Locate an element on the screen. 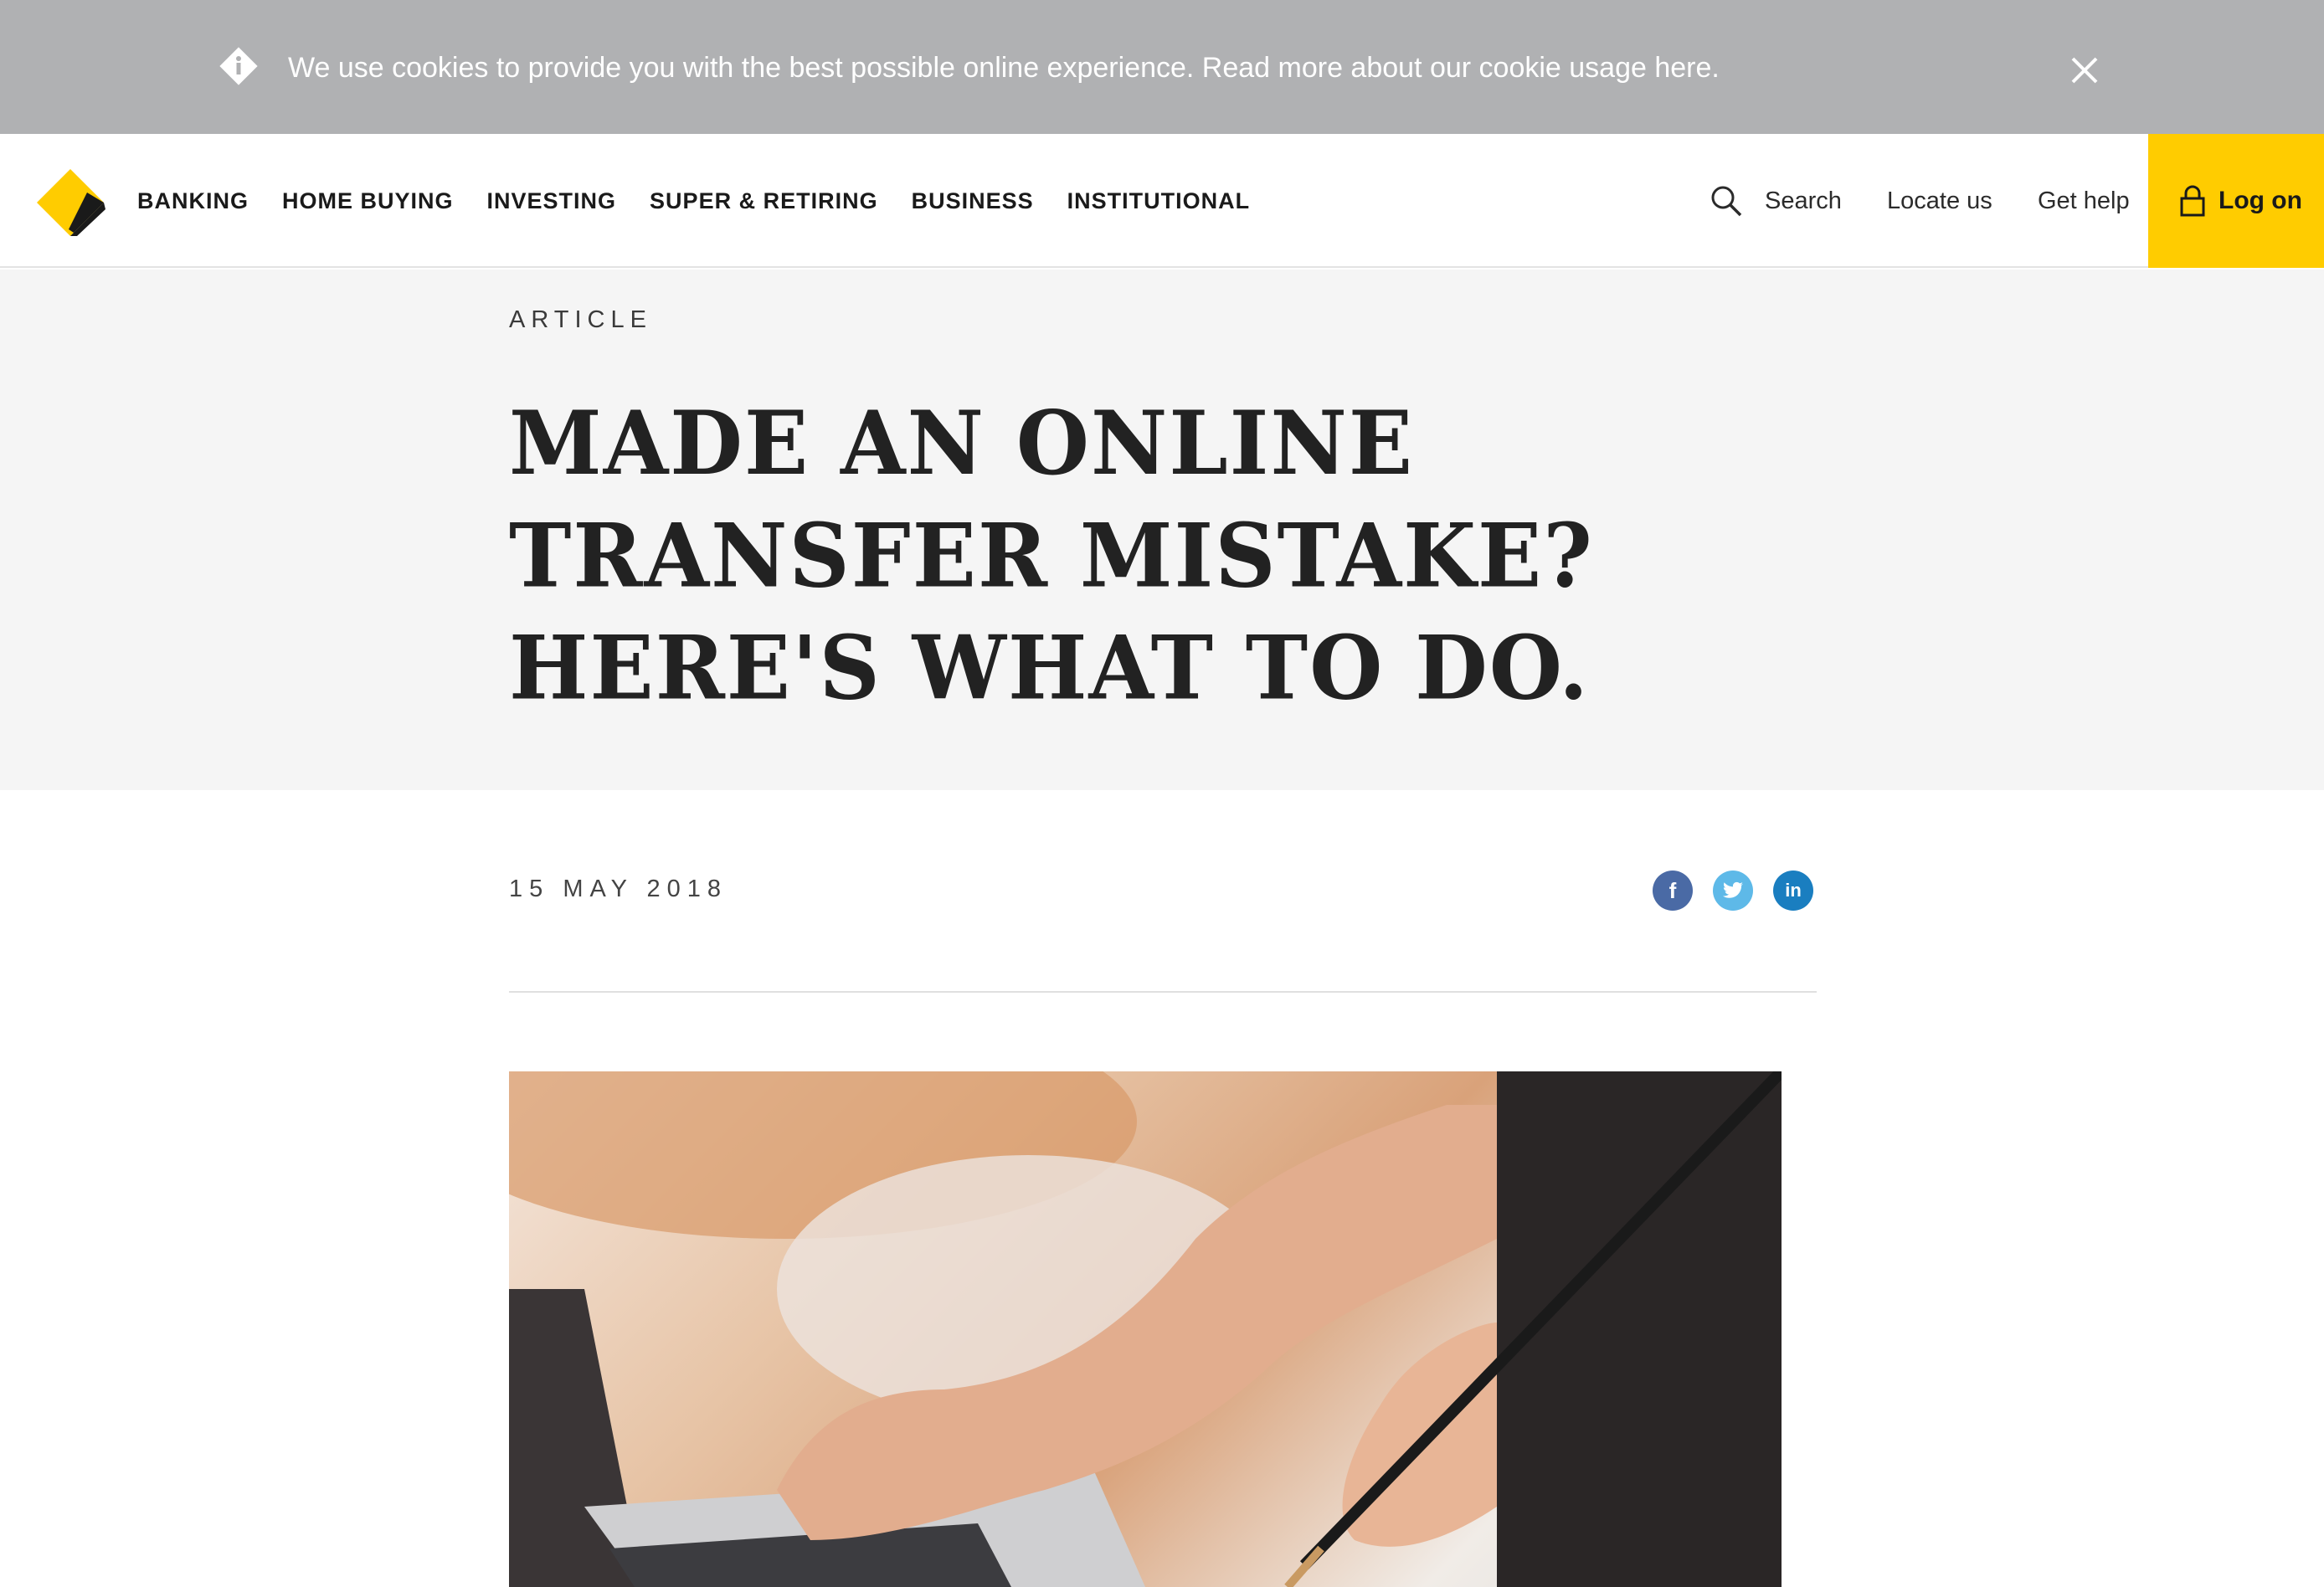 Image resolution: width=2324 pixels, height=1587 pixels. cookie-period: . is located at coordinates (1715, 68).